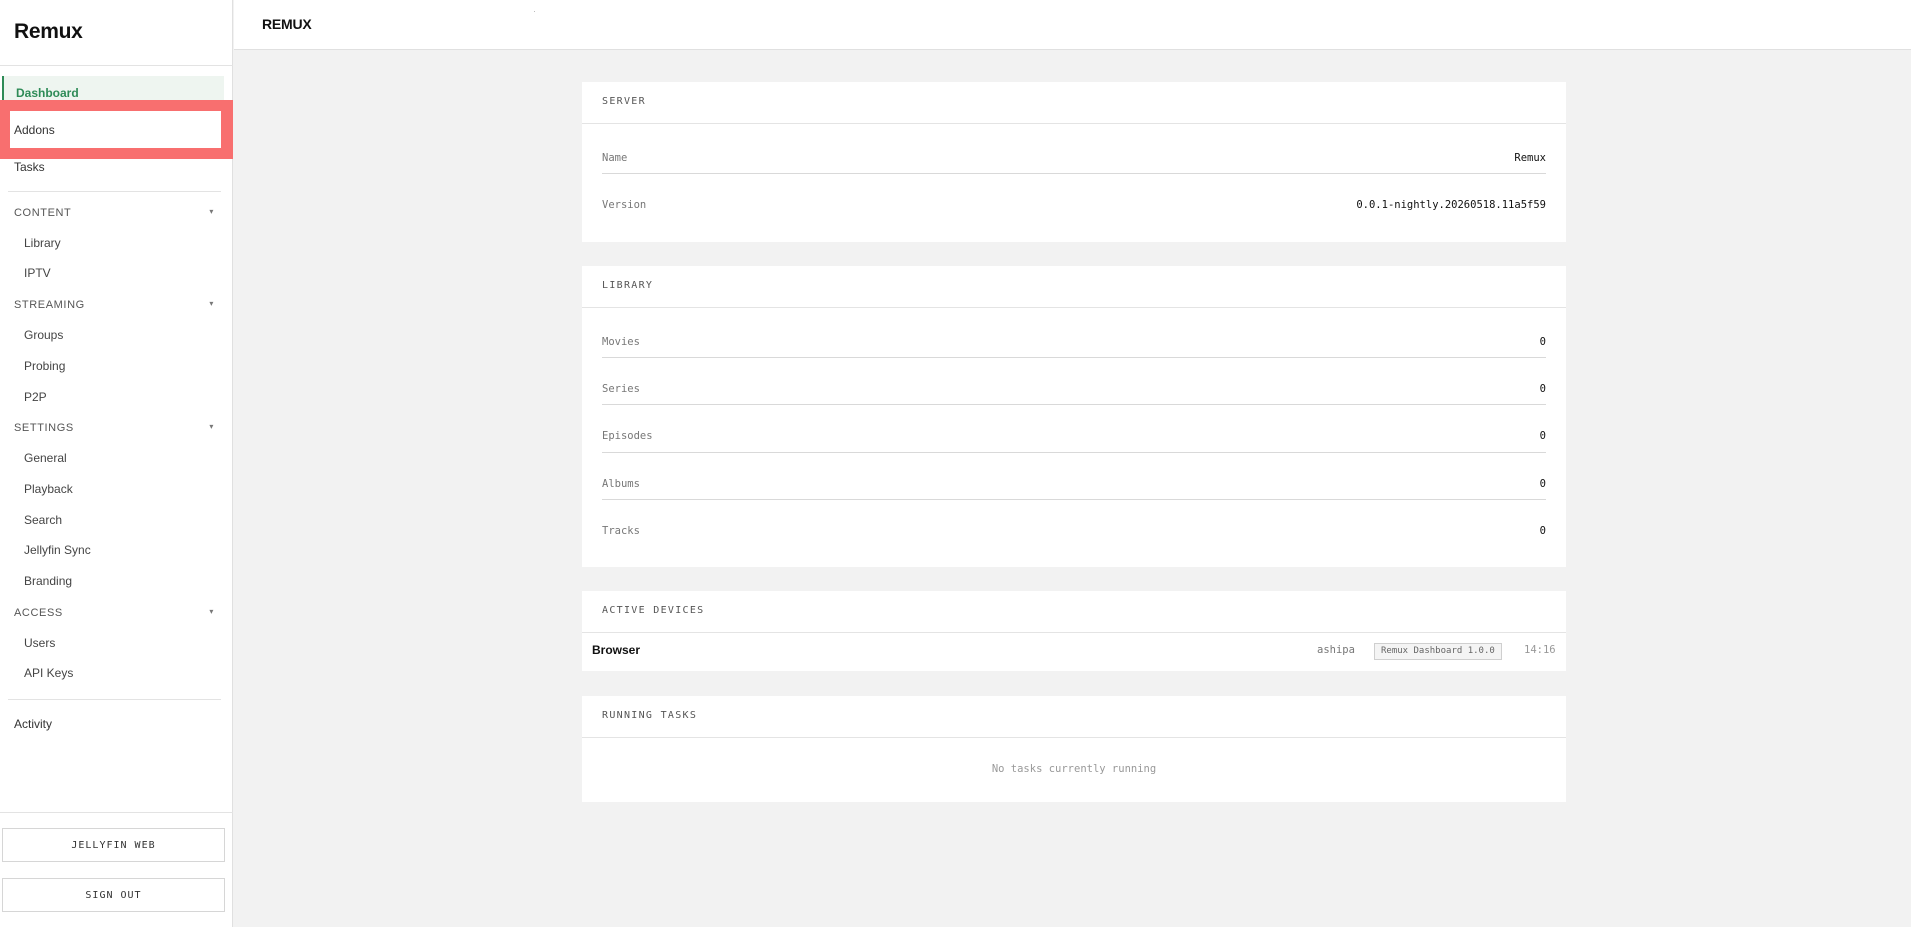 The width and height of the screenshot is (1911, 927). I want to click on library-row-label: Tracks, so click(621, 531).